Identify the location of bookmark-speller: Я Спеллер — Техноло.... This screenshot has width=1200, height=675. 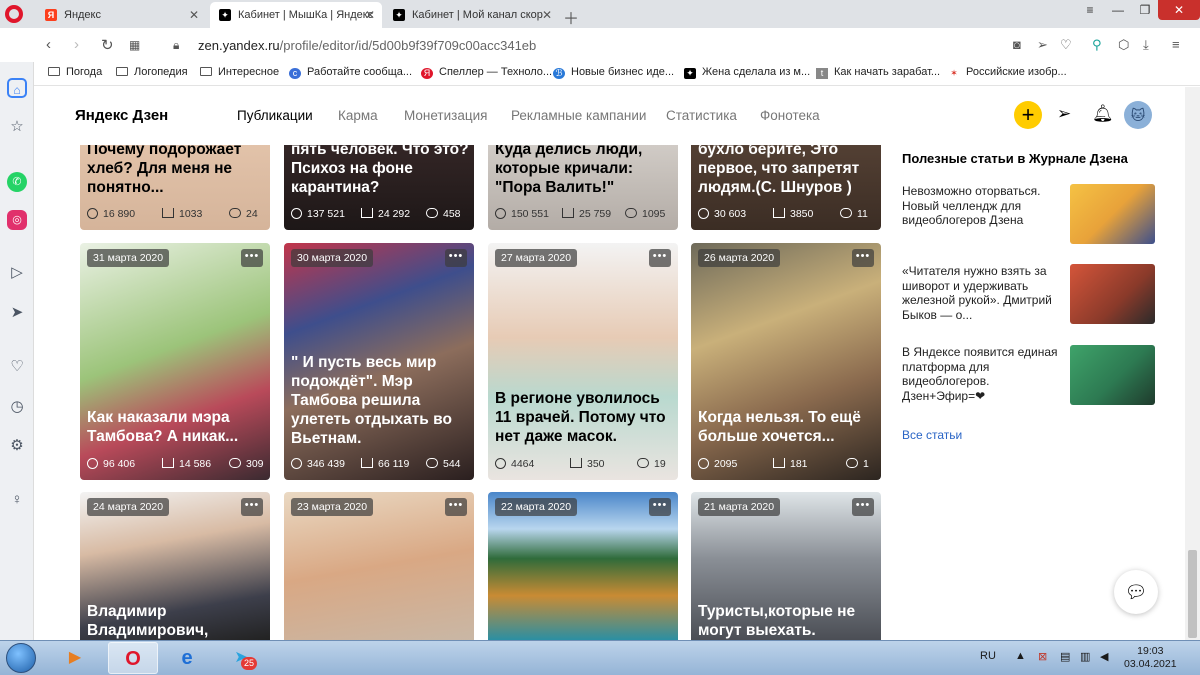
(486, 72).